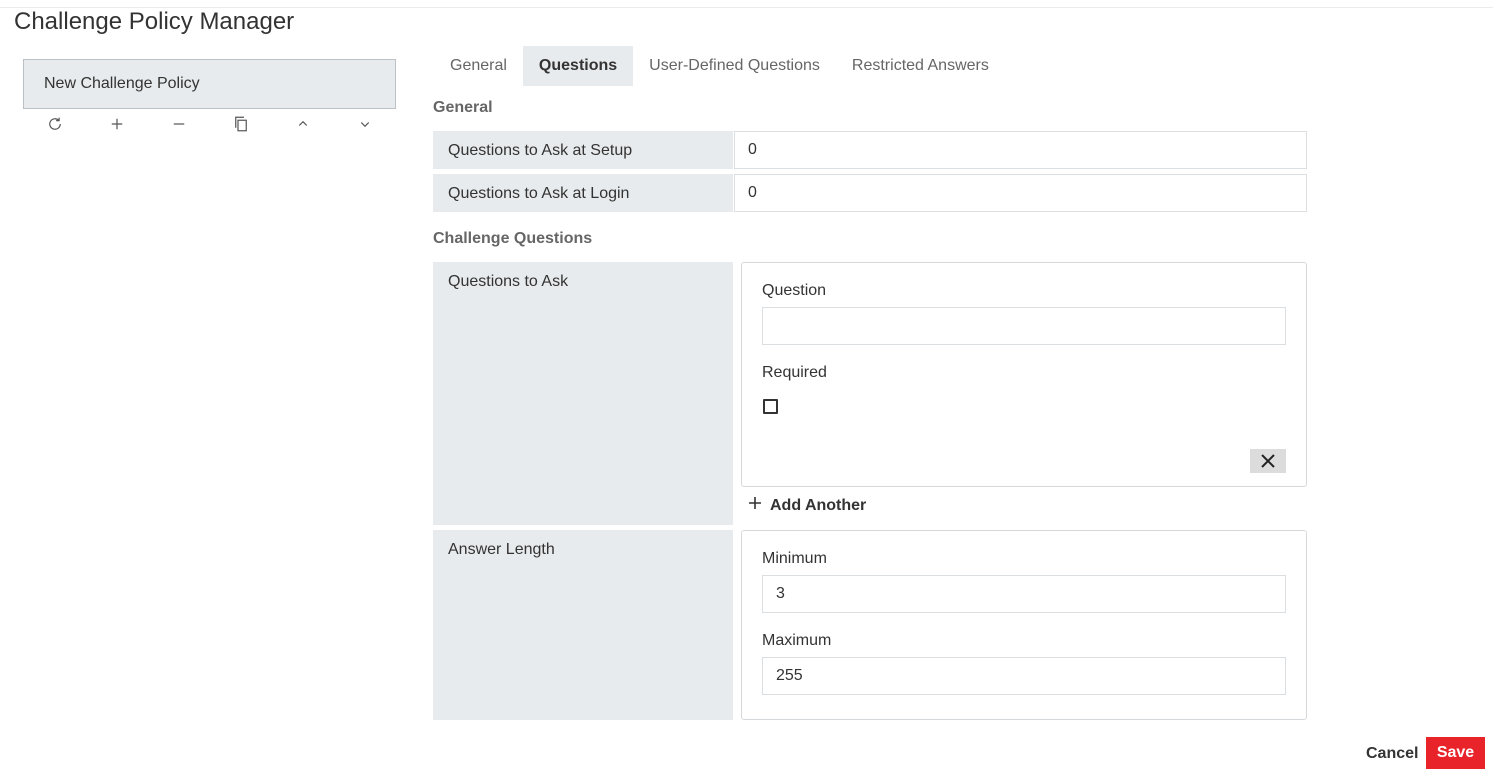 The width and height of the screenshot is (1493, 773). Describe the element at coordinates (583, 393) in the screenshot. I see `questions-to-ask-label: Questions to Ask` at that location.